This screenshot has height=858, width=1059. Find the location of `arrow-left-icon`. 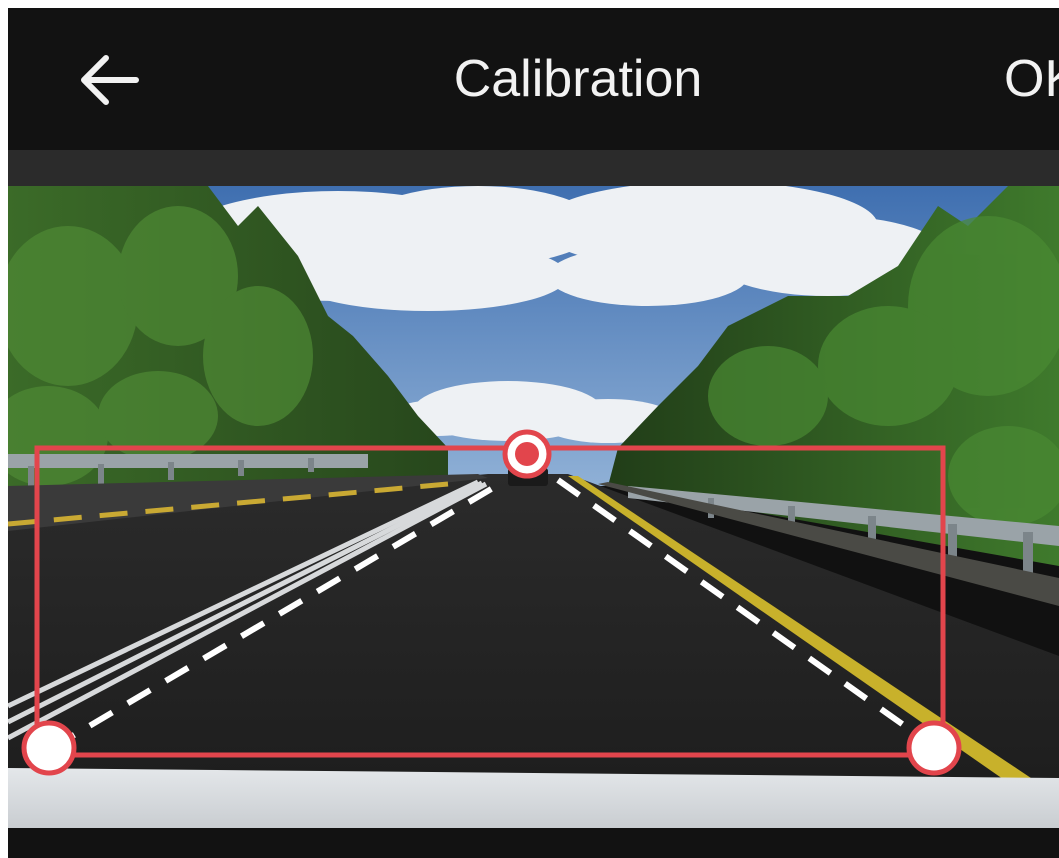

arrow-left-icon is located at coordinates (110, 80).